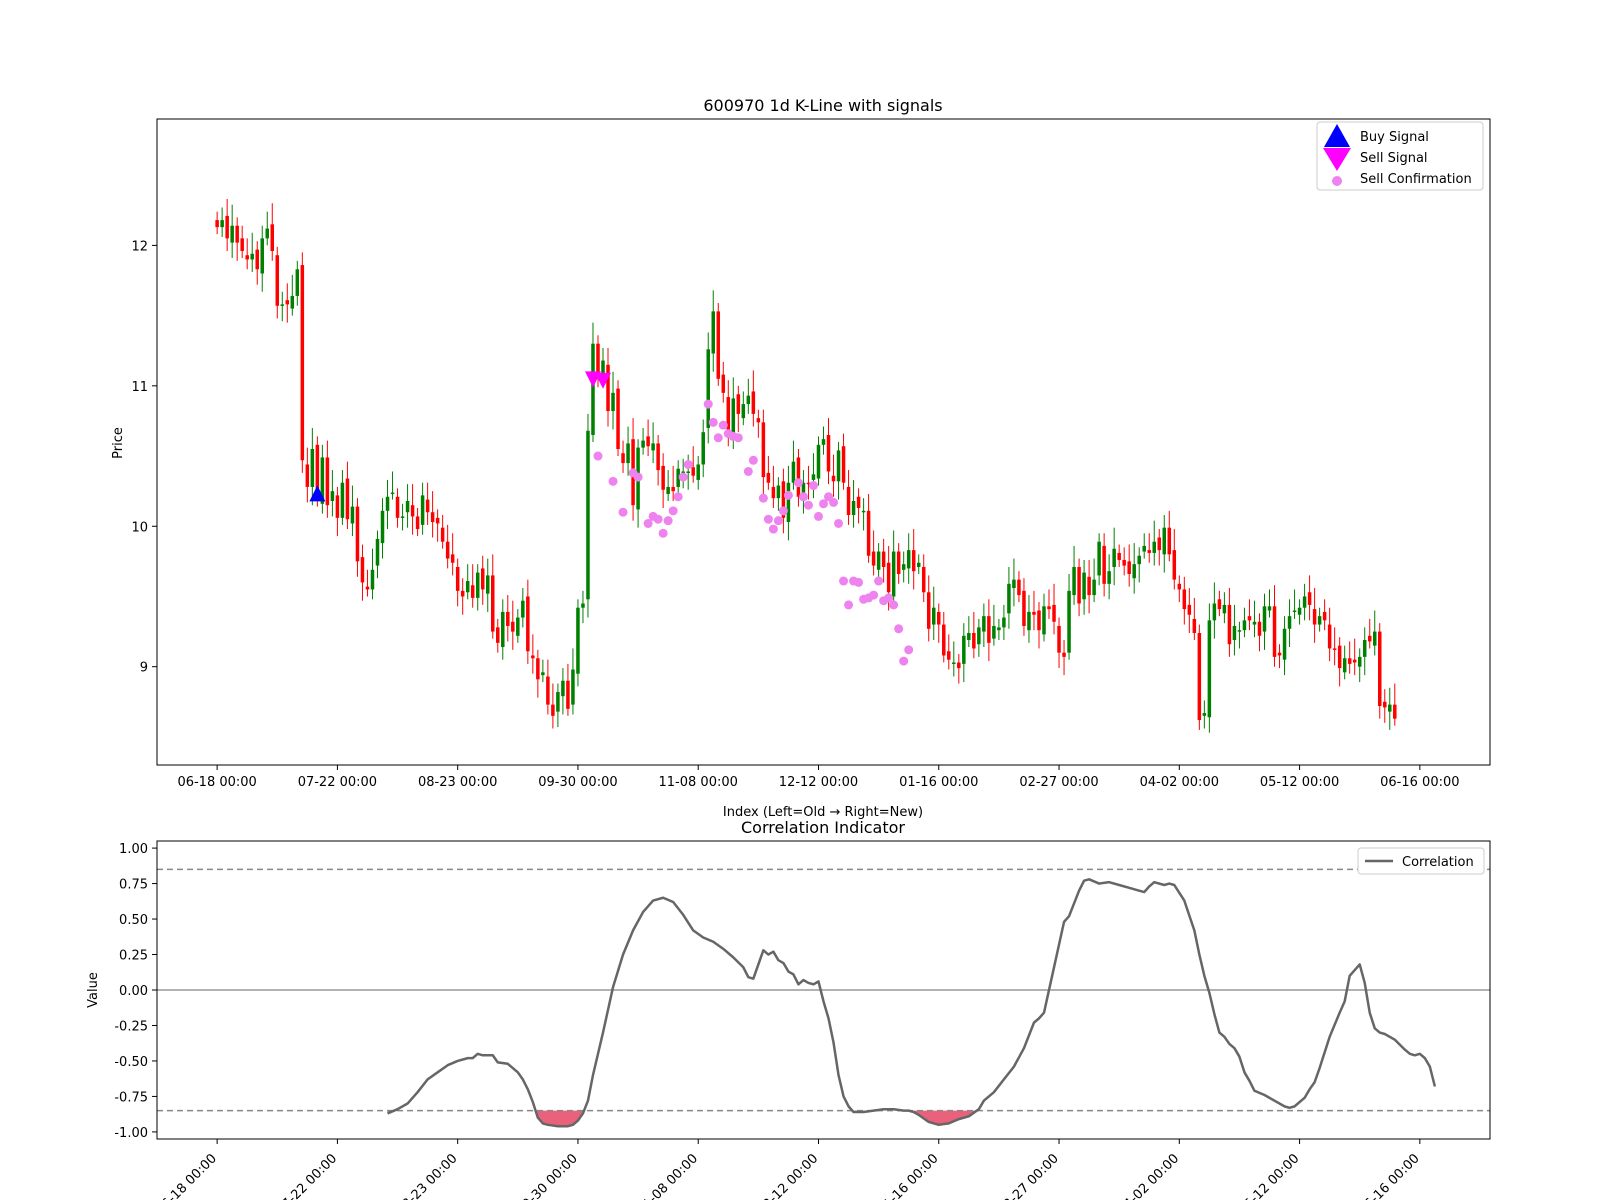 The image size is (1600, 1200). I want to click on kline-ytick-label: 10, so click(139, 527).